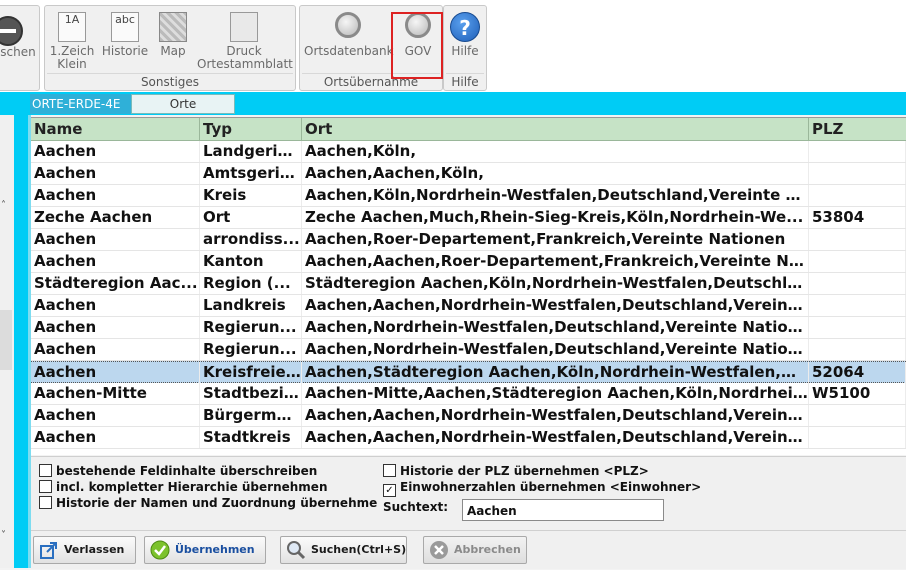 Image resolution: width=906 pixels, height=570 pixels. What do you see at coordinates (125, 27) in the screenshot?
I see `history-icon: abc` at bounding box center [125, 27].